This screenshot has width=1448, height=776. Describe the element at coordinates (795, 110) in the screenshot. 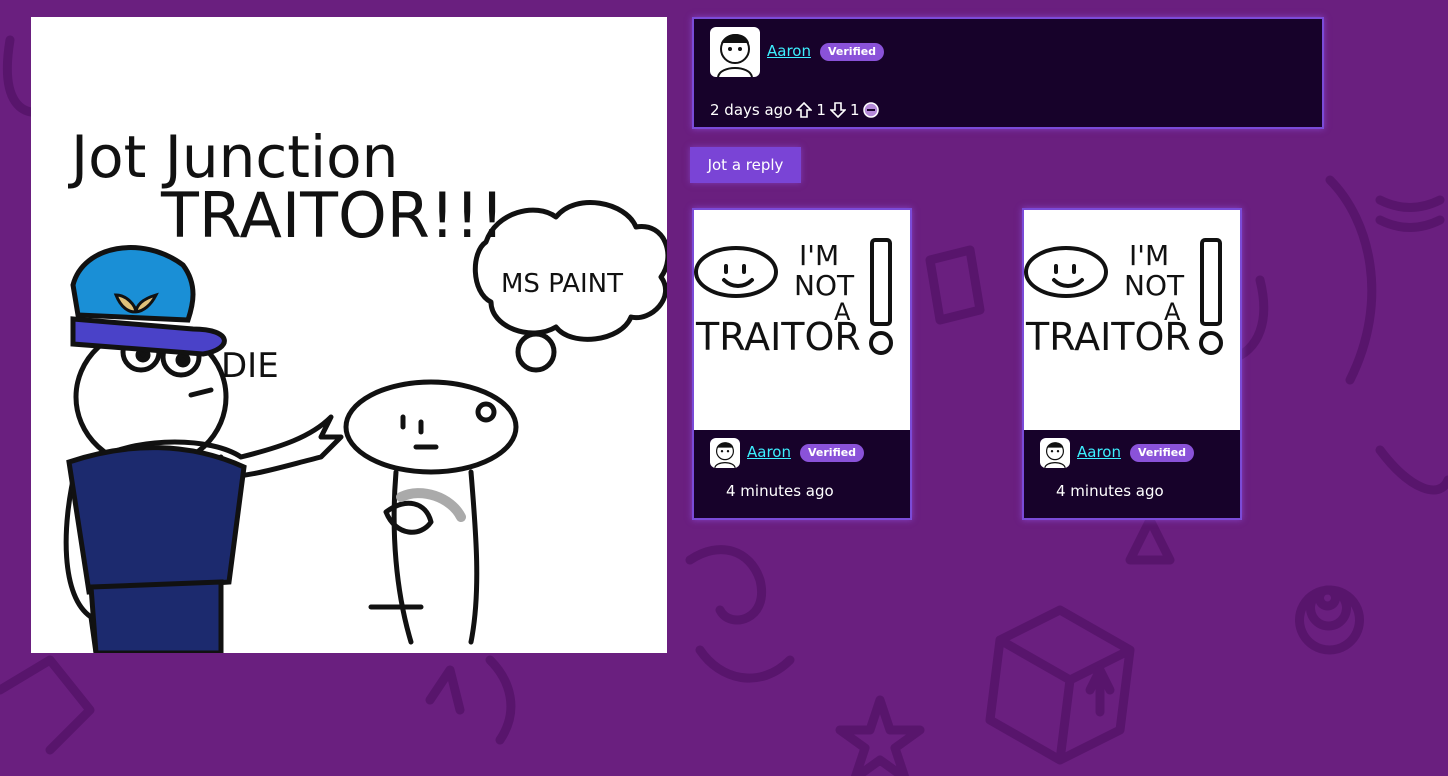

I see `post-meta: 2 days ago 1 1` at that location.